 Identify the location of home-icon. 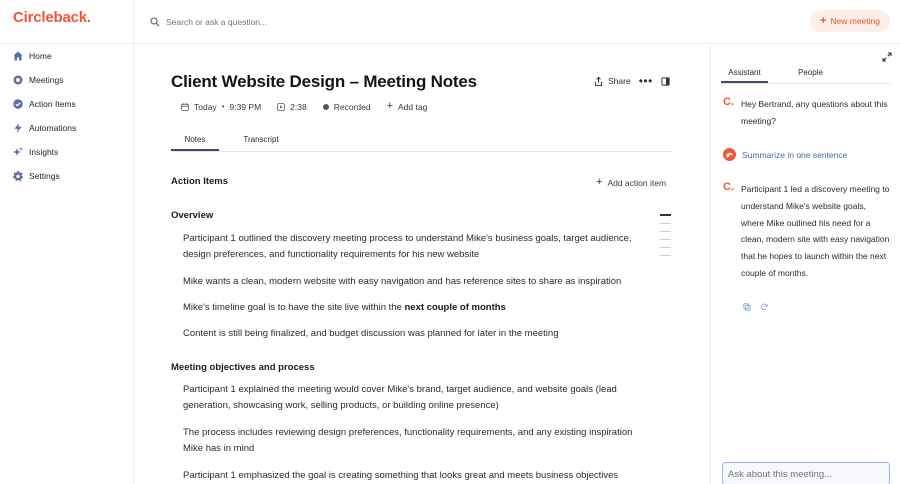
(18, 56).